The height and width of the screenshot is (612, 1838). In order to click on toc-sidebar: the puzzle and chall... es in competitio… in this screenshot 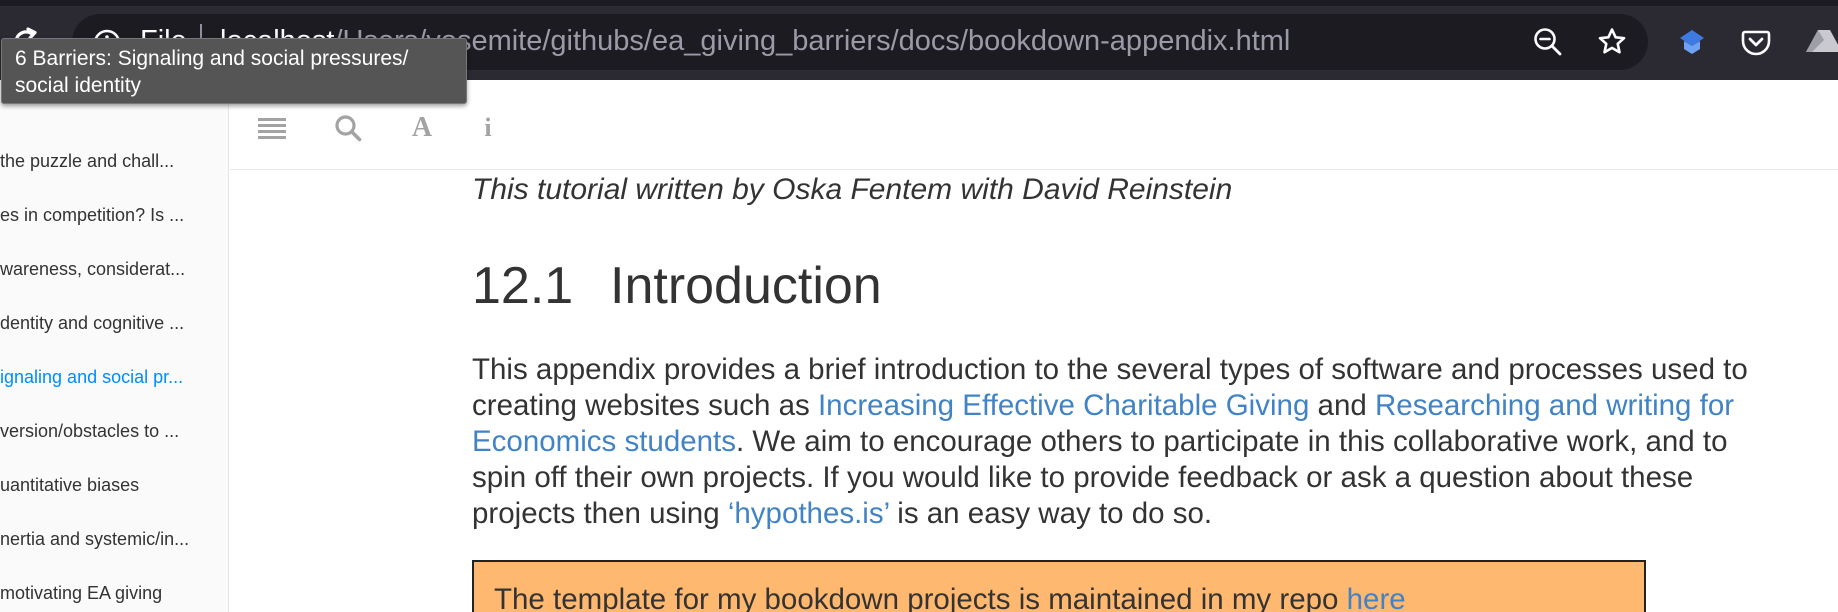, I will do `click(114, 346)`.